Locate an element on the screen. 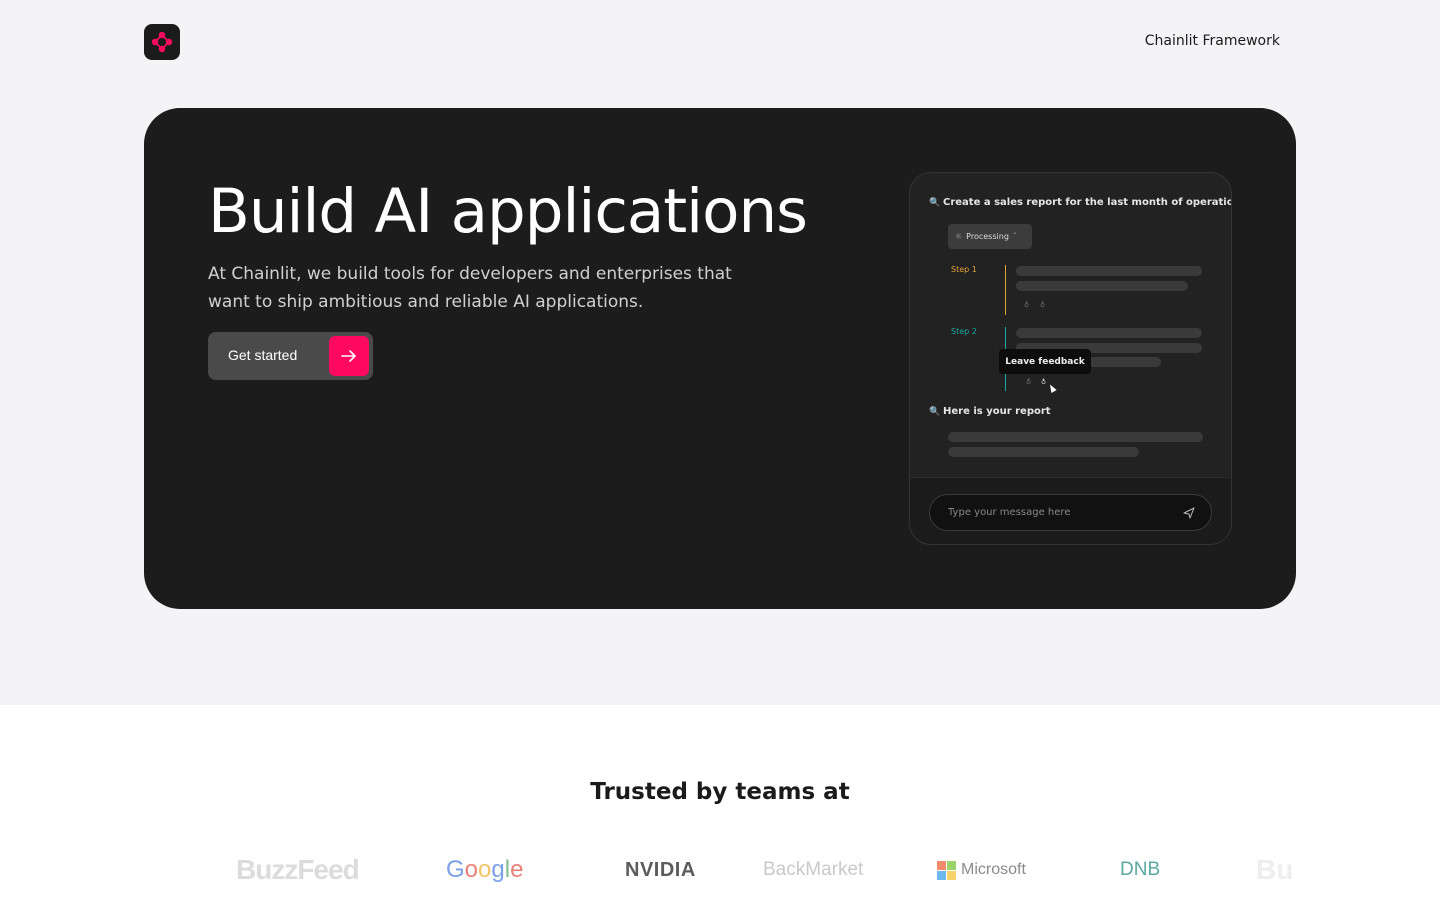 This screenshot has height=900, width=1440. chainlit-logo-icon is located at coordinates (162, 42).